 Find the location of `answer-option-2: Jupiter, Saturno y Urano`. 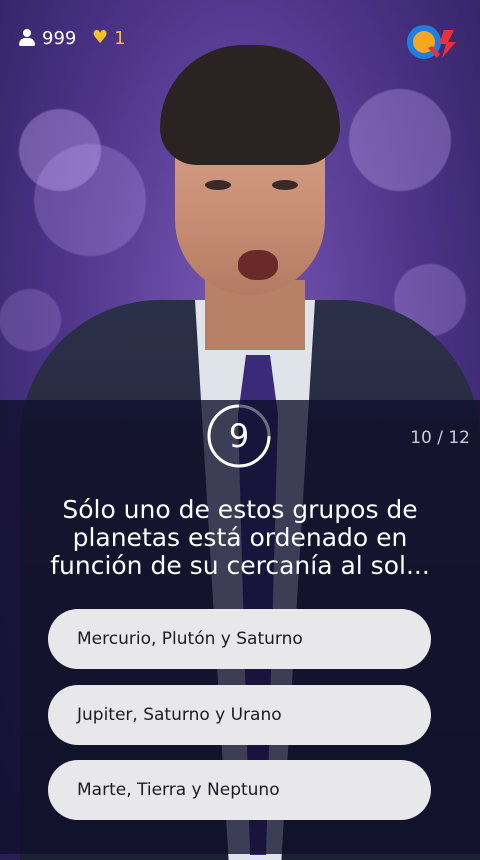

answer-option-2: Jupiter, Saturno y Urano is located at coordinates (239, 715).